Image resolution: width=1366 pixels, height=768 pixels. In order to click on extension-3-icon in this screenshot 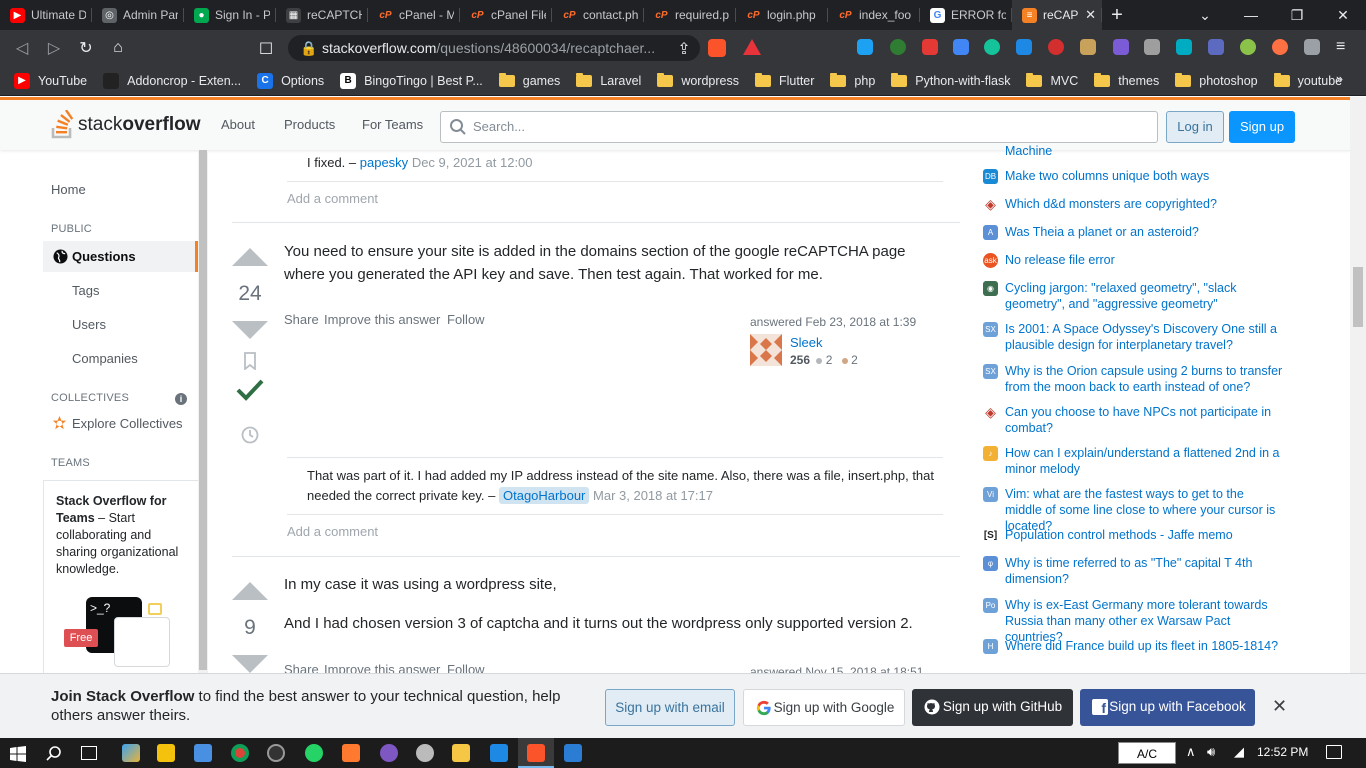, I will do `click(930, 47)`.